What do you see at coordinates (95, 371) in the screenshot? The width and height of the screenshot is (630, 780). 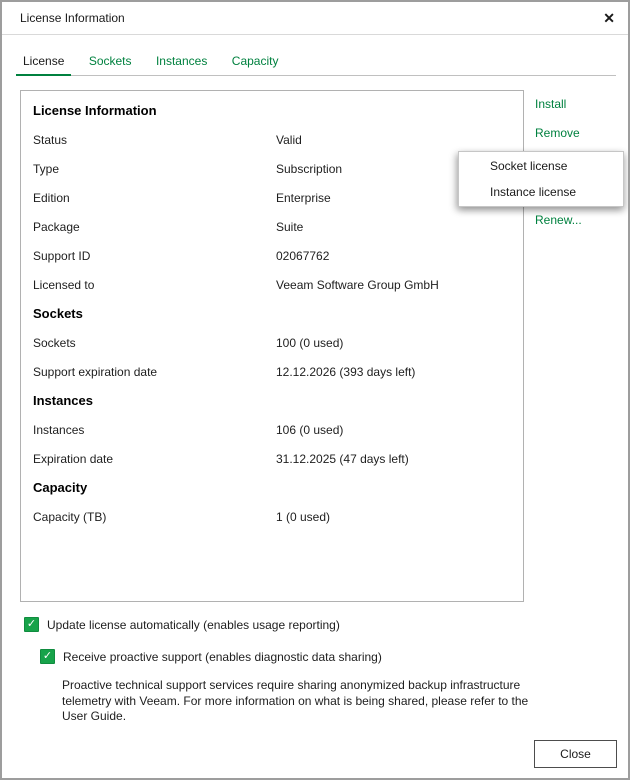 I see `row-label: Support expiration date` at bounding box center [95, 371].